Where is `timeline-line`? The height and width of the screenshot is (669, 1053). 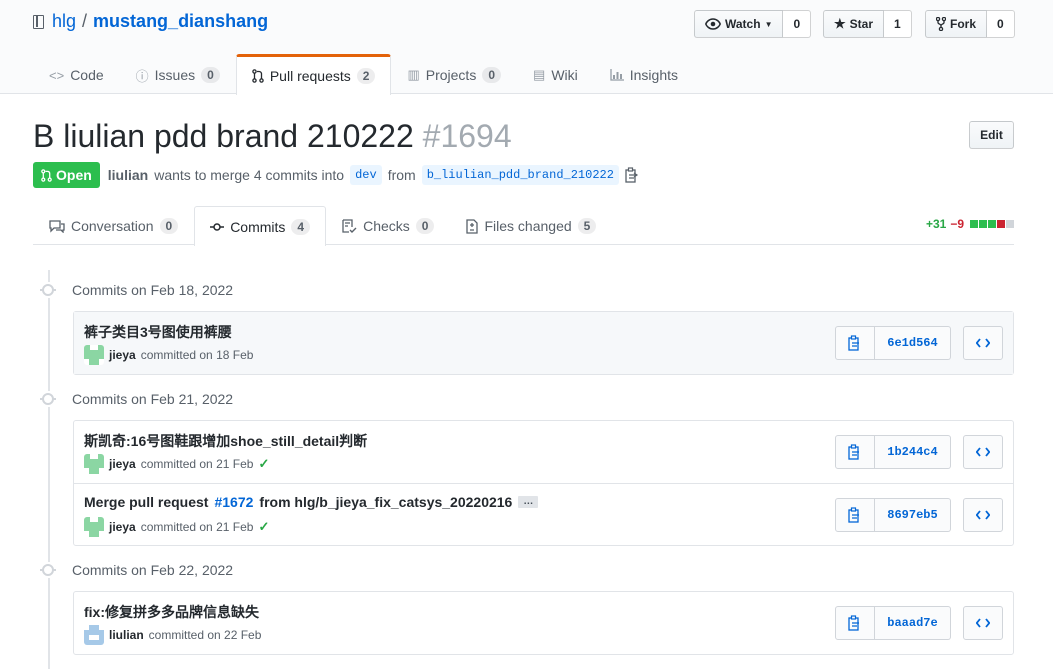
timeline-line is located at coordinates (49, 469).